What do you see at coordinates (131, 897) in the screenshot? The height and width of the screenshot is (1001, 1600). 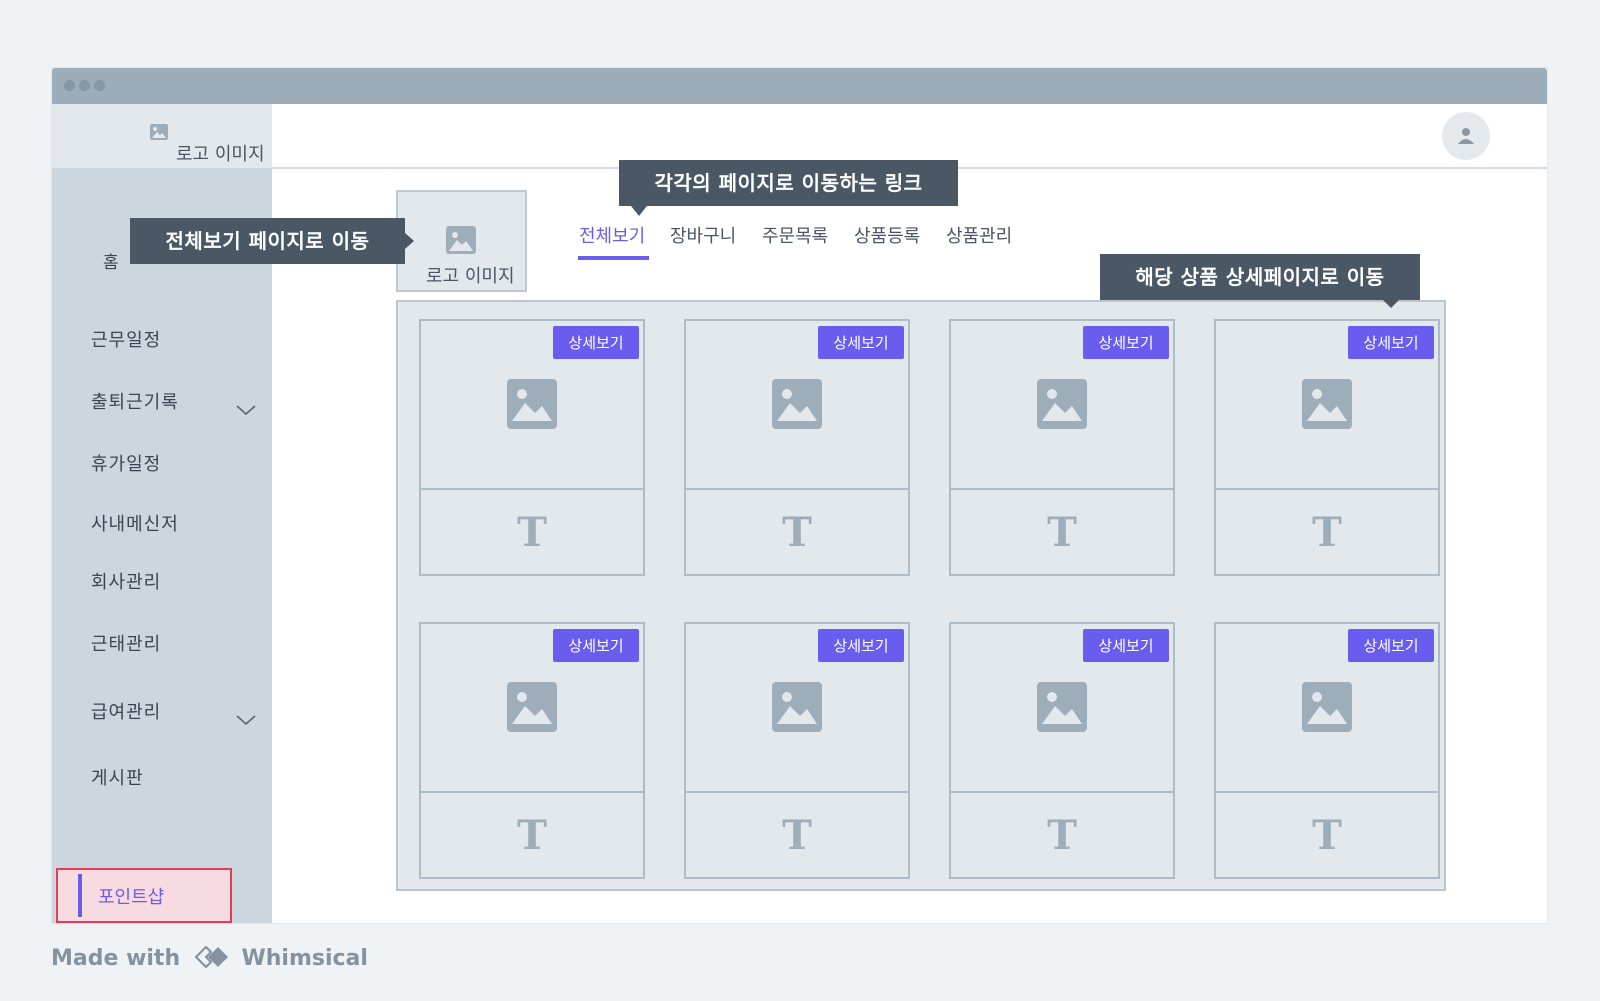 I see `sidebar-item-label: 포인트샵` at bounding box center [131, 897].